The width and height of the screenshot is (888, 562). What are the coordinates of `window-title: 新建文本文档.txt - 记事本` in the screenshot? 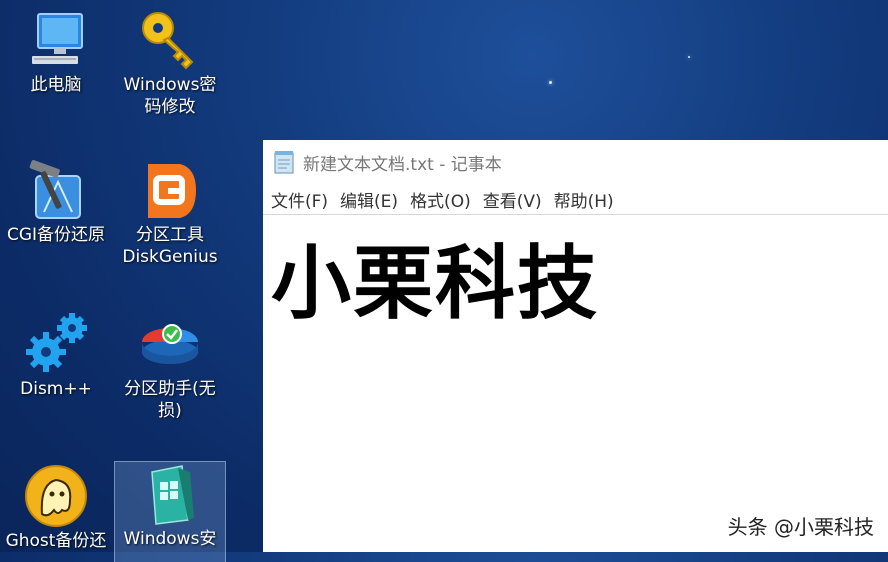 It's located at (402, 164).